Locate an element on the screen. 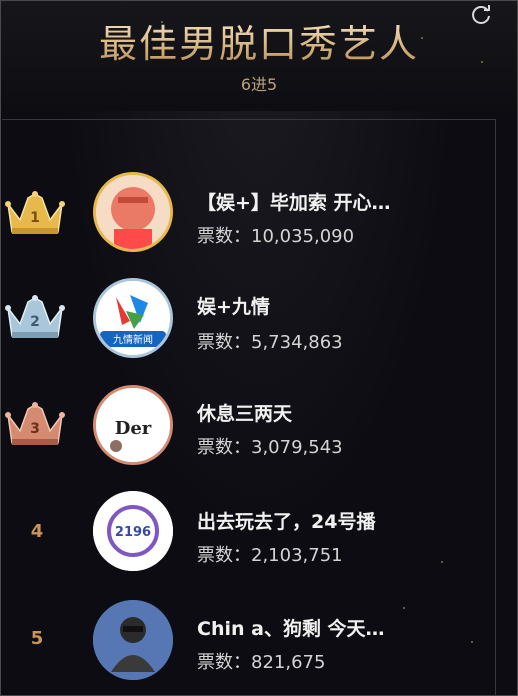  avatar: 九情新闻 is located at coordinates (133, 318).